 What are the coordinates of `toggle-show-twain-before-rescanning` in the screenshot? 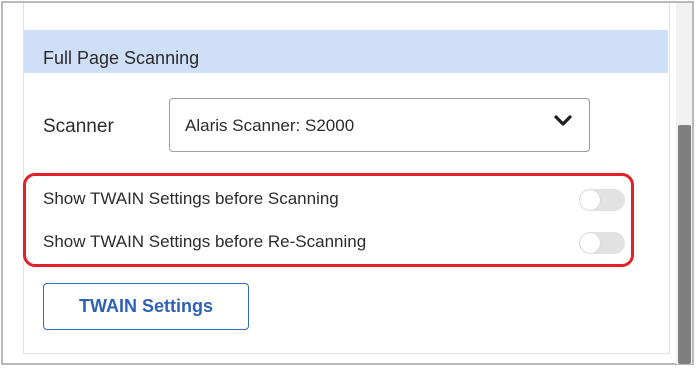 It's located at (602, 243).